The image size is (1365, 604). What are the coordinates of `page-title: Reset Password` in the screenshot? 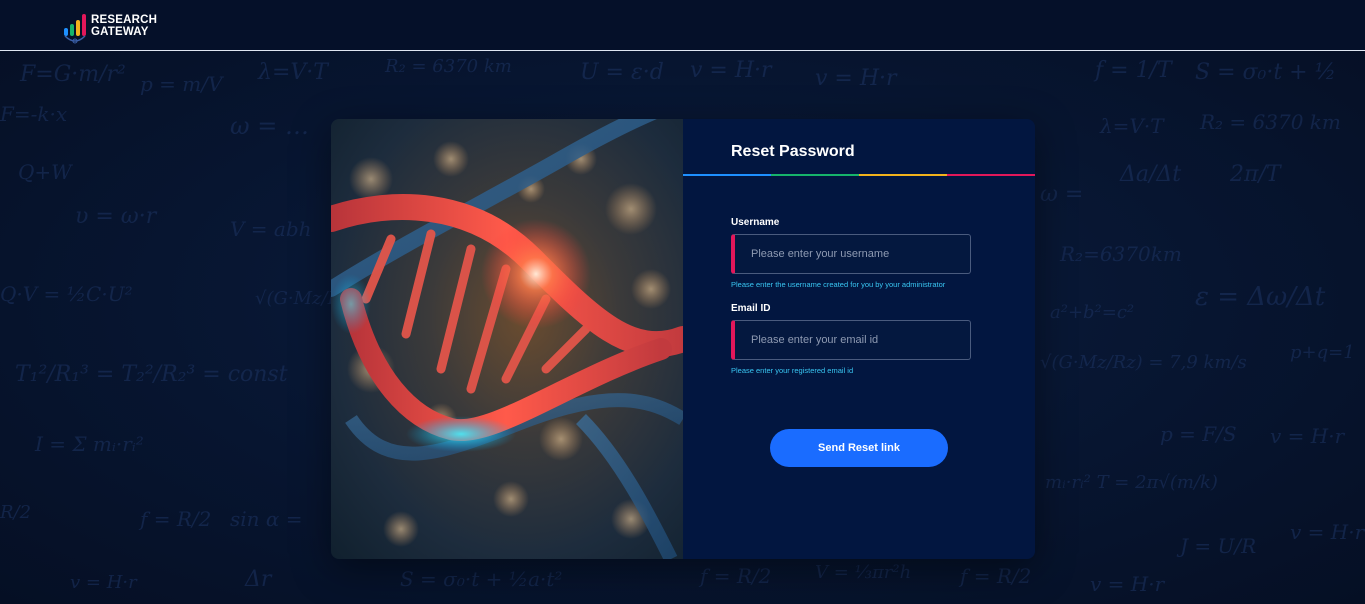 It's located at (793, 151).